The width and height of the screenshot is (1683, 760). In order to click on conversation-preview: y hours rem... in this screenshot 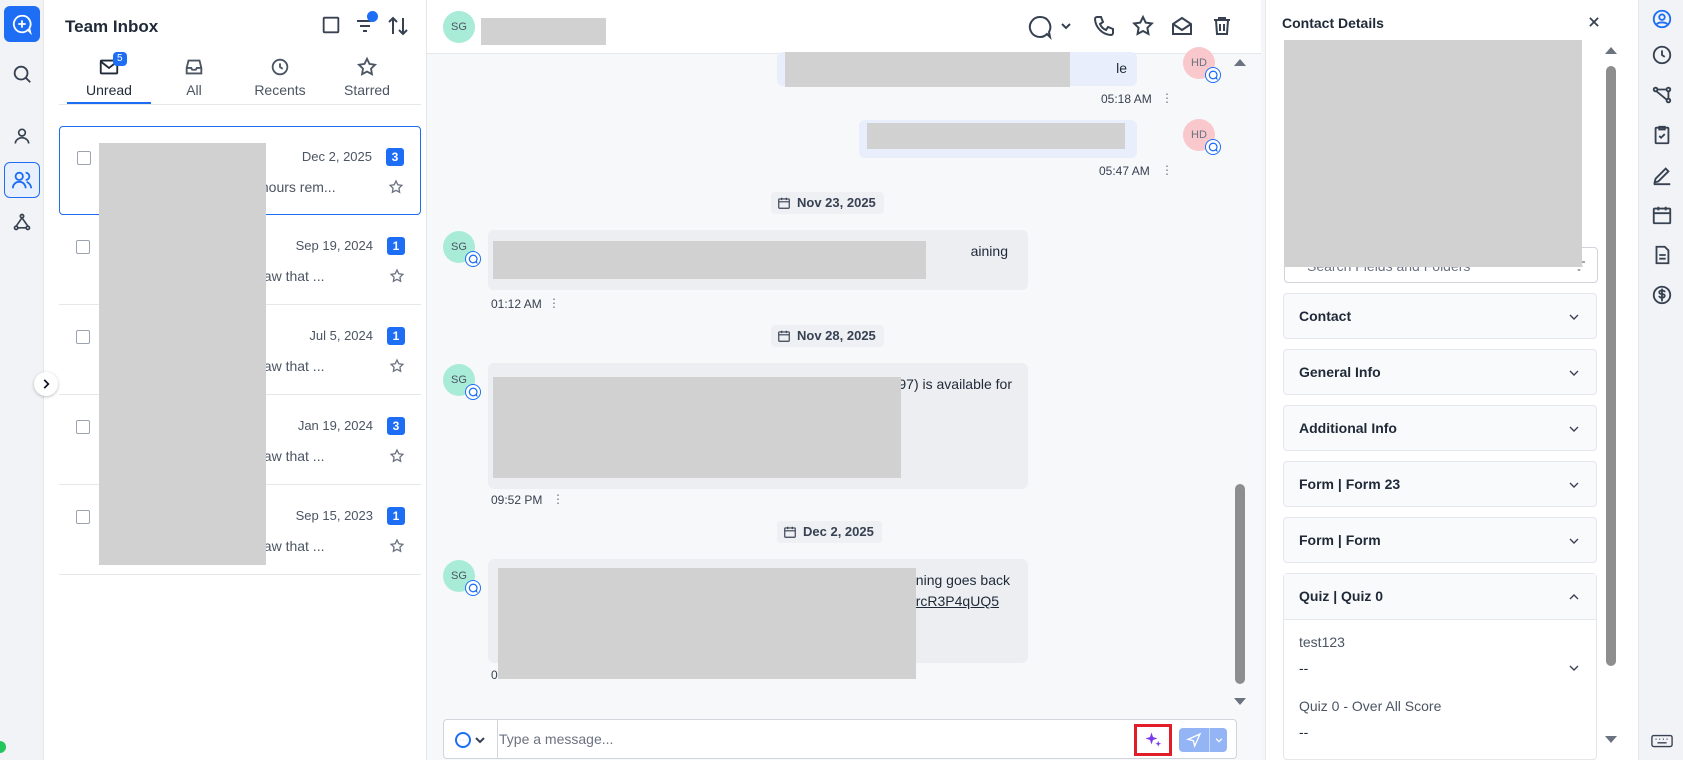, I will do `click(293, 187)`.